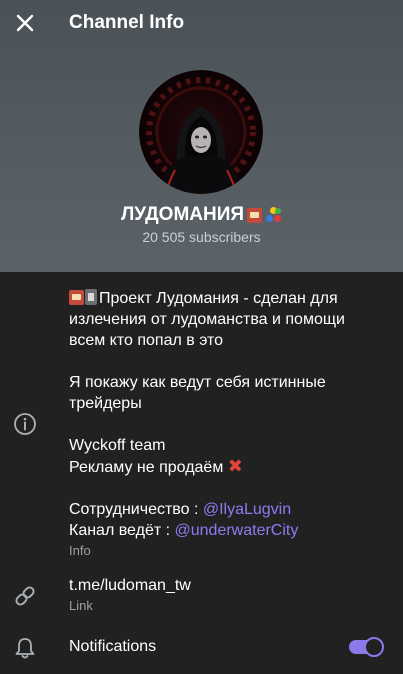  What do you see at coordinates (127, 22) in the screenshot?
I see `page-title: Channel Info` at bounding box center [127, 22].